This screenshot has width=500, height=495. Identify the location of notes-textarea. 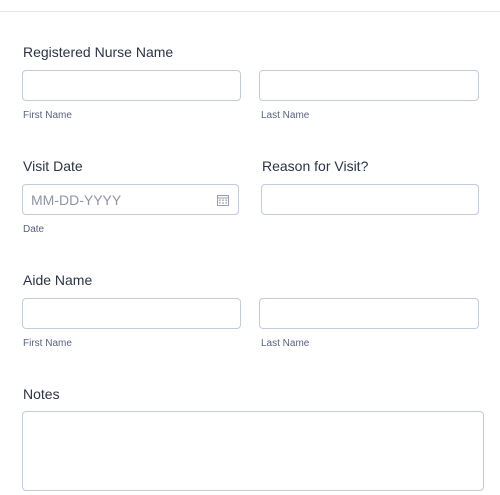
(253, 451).